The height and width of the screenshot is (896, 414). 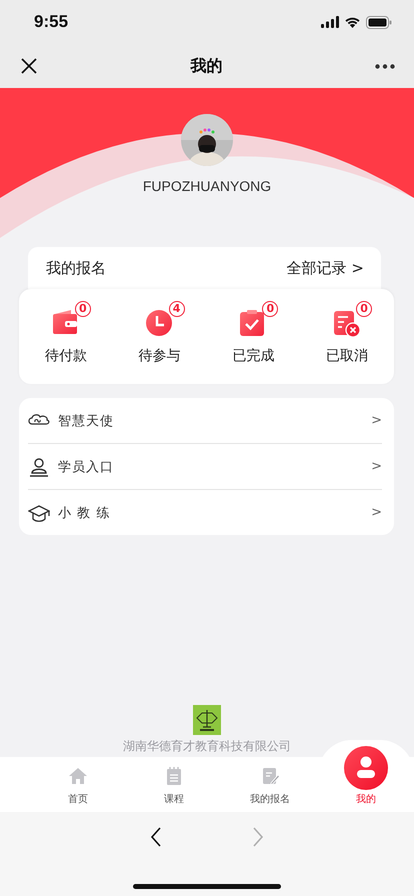 What do you see at coordinates (39, 466) in the screenshot?
I see `person-icon` at bounding box center [39, 466].